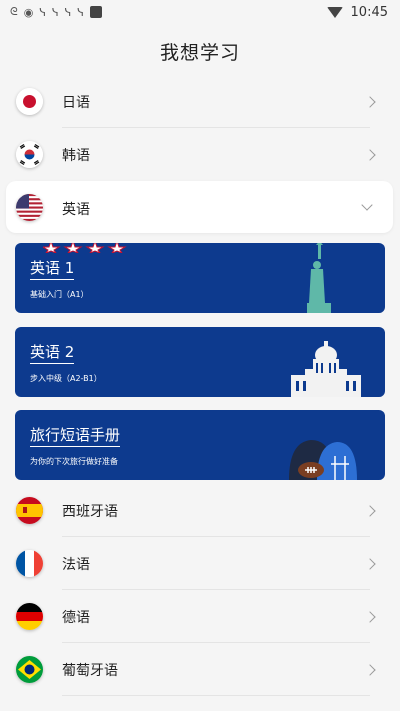 The width and height of the screenshot is (400, 711). What do you see at coordinates (76, 210) in the screenshot?
I see `language-label: 英语` at bounding box center [76, 210].